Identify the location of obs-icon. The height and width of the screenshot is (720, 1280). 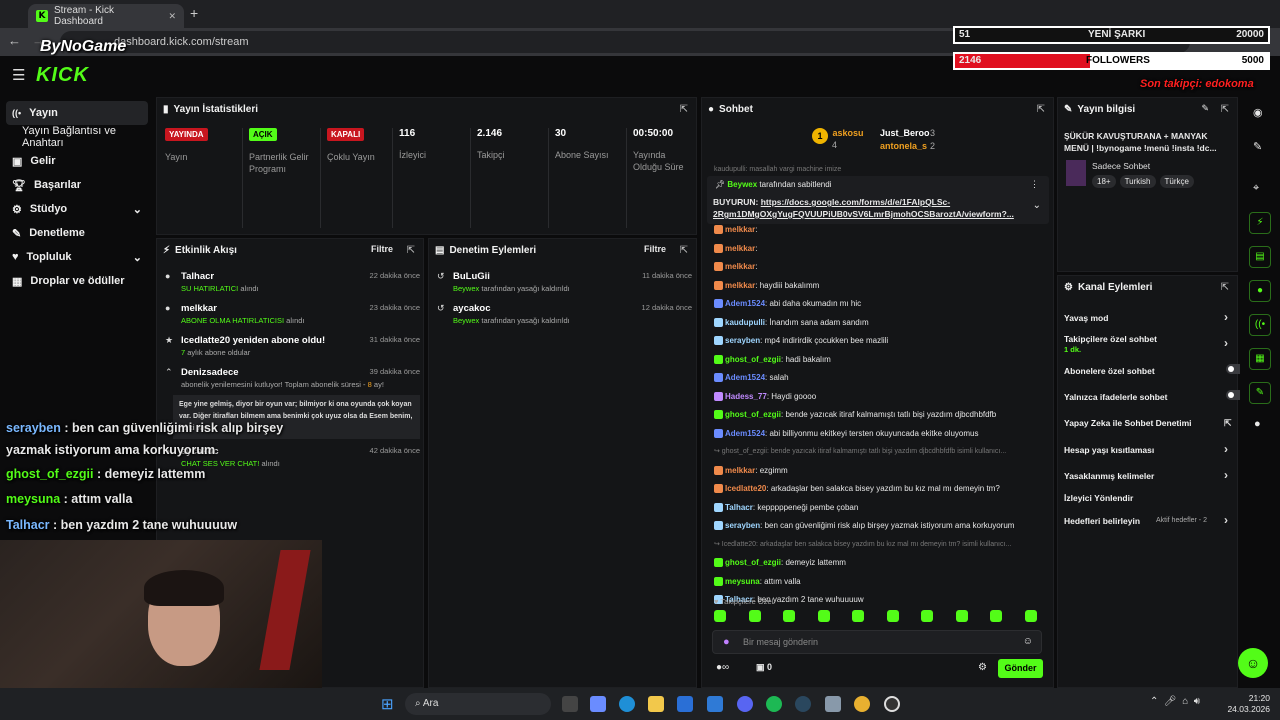
(892, 704).